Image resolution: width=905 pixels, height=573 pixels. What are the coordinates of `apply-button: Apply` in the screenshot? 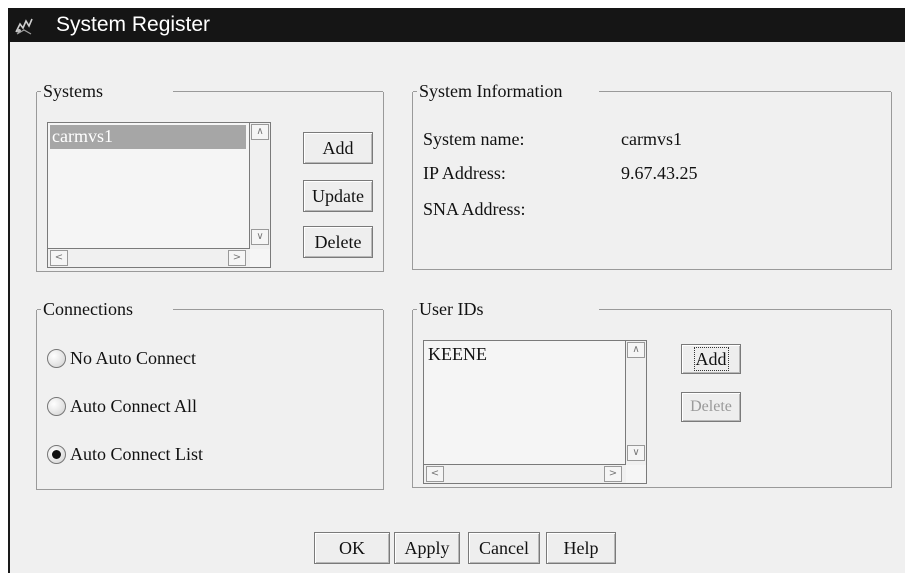 It's located at (427, 548).